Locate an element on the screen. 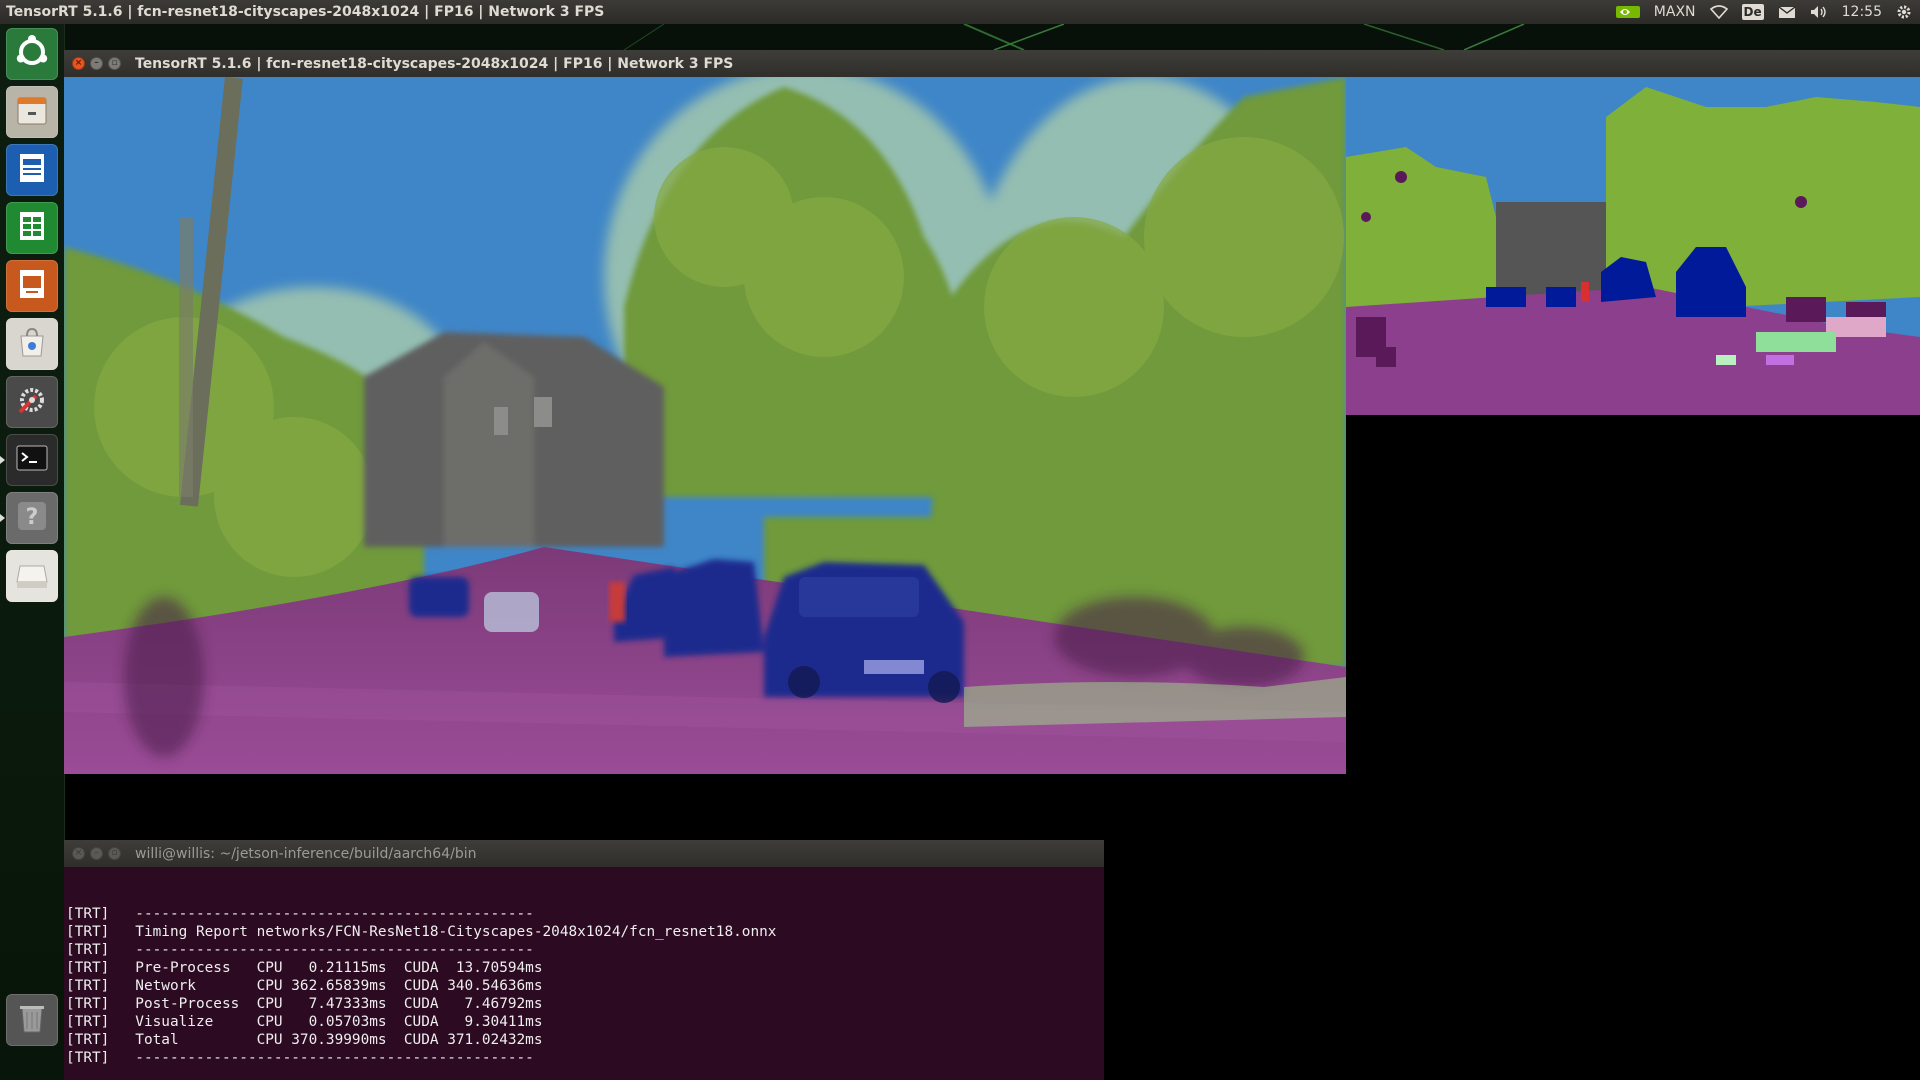  desktop-background is located at coordinates (992, 37).